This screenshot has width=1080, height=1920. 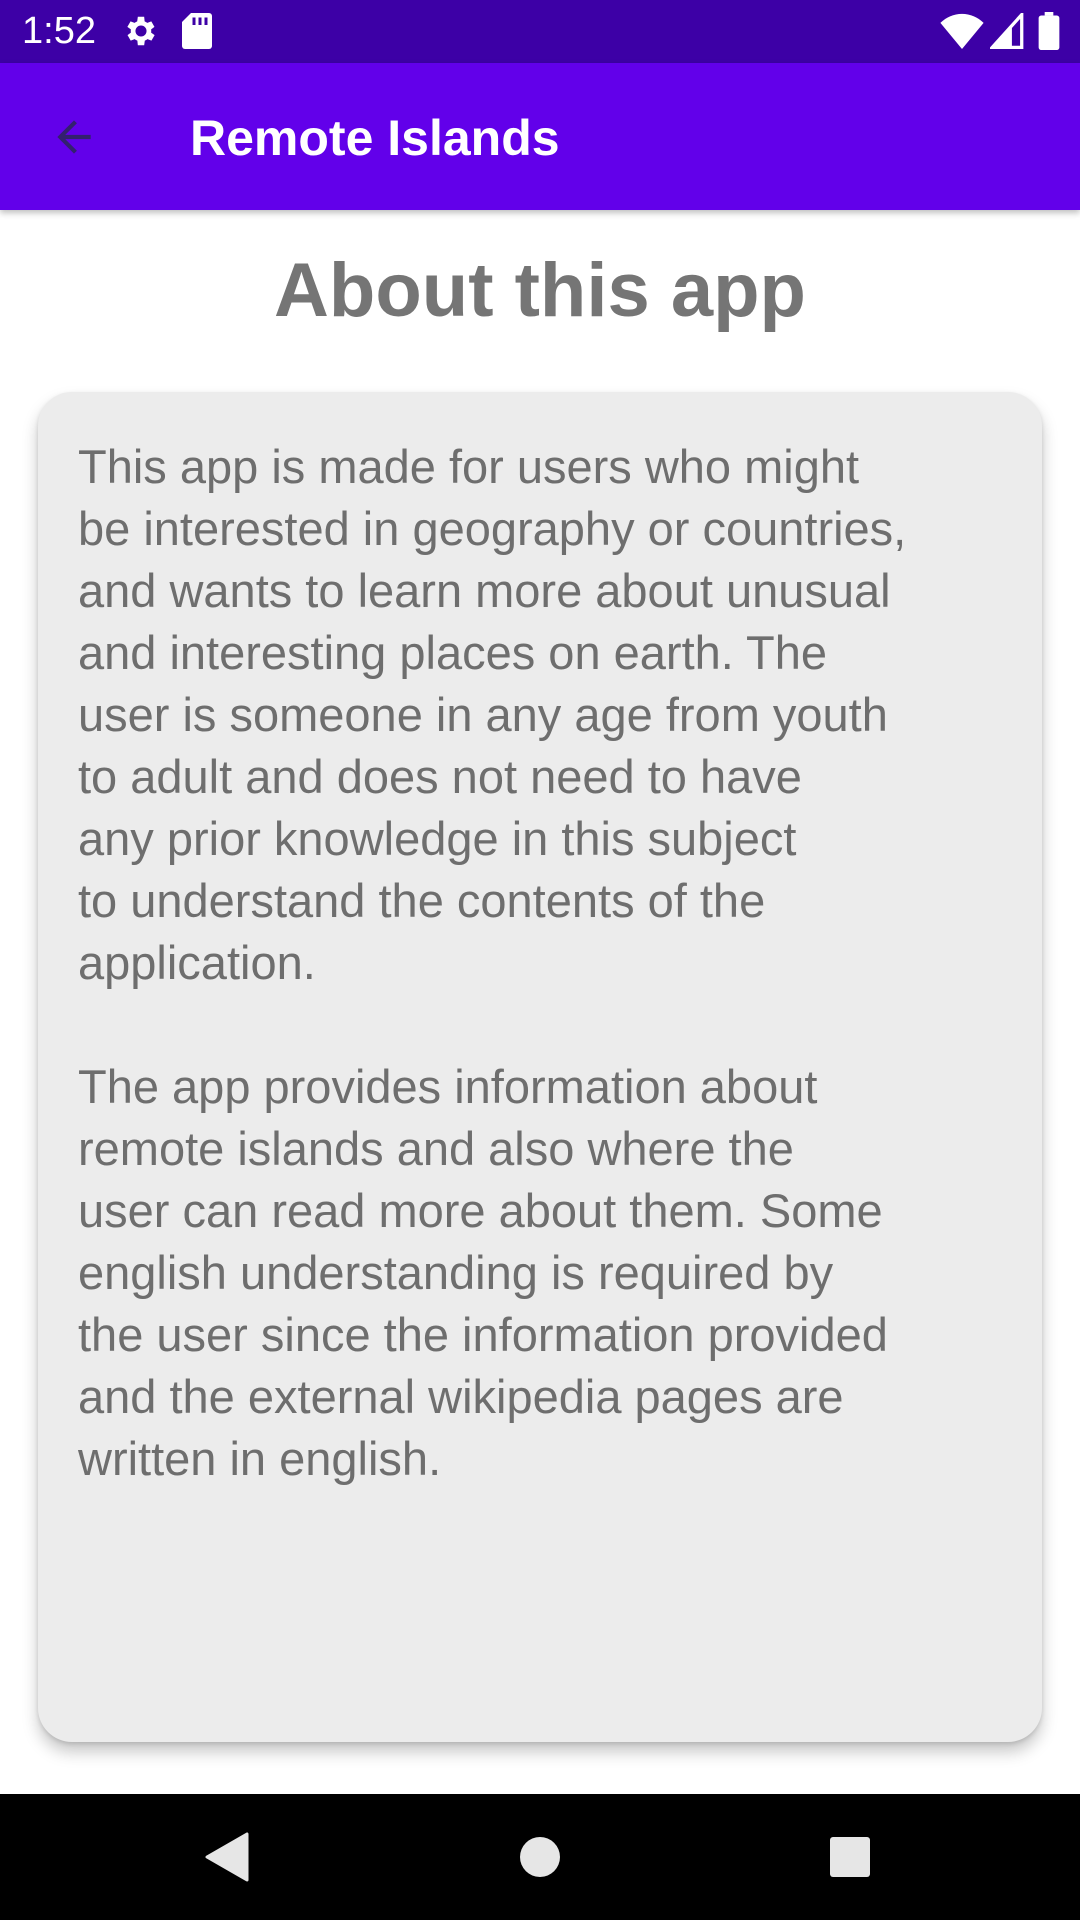 I want to click on nav-back-button, so click(x=226, y=1857).